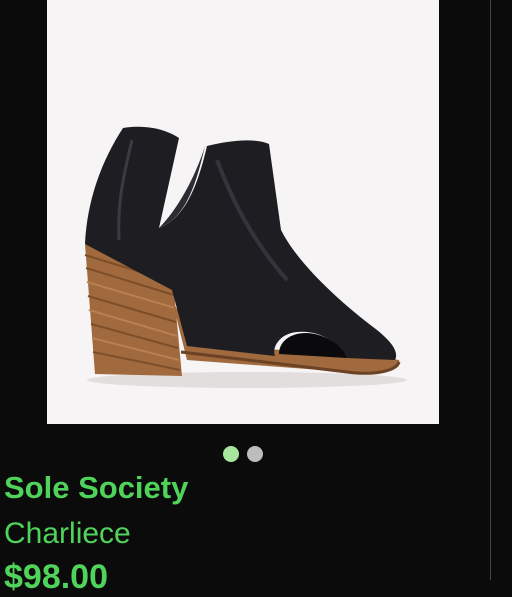 This screenshot has width=512, height=597. I want to click on next-card-edge, so click(499, 290).